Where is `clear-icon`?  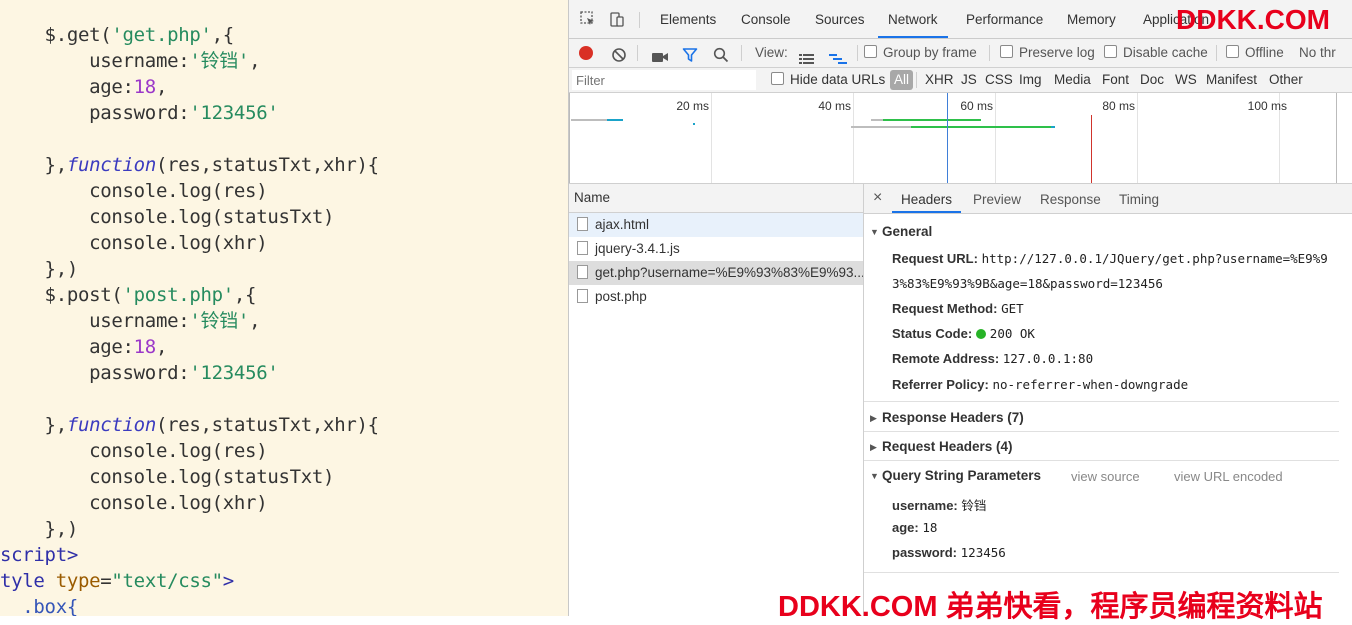 clear-icon is located at coordinates (619, 53).